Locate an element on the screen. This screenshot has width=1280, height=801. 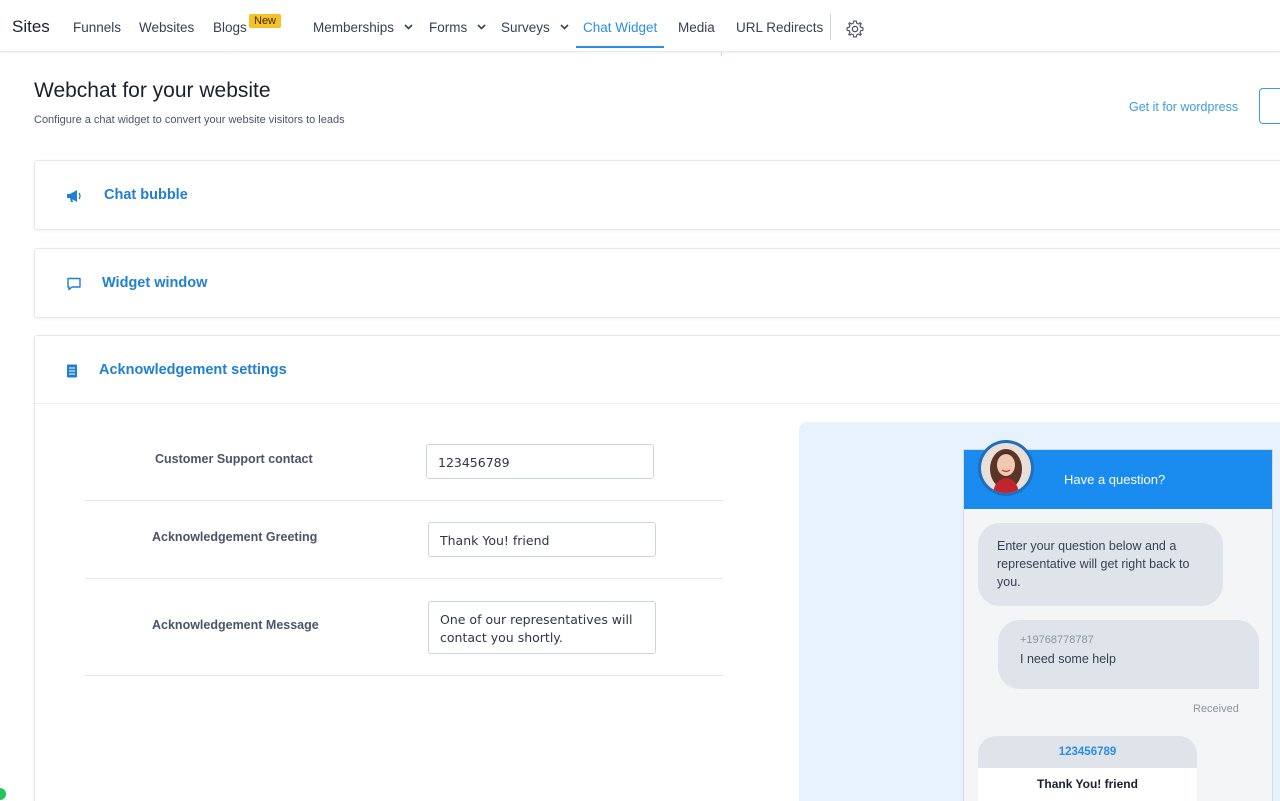
support-contact-label: Customer Support contact is located at coordinates (234, 459).